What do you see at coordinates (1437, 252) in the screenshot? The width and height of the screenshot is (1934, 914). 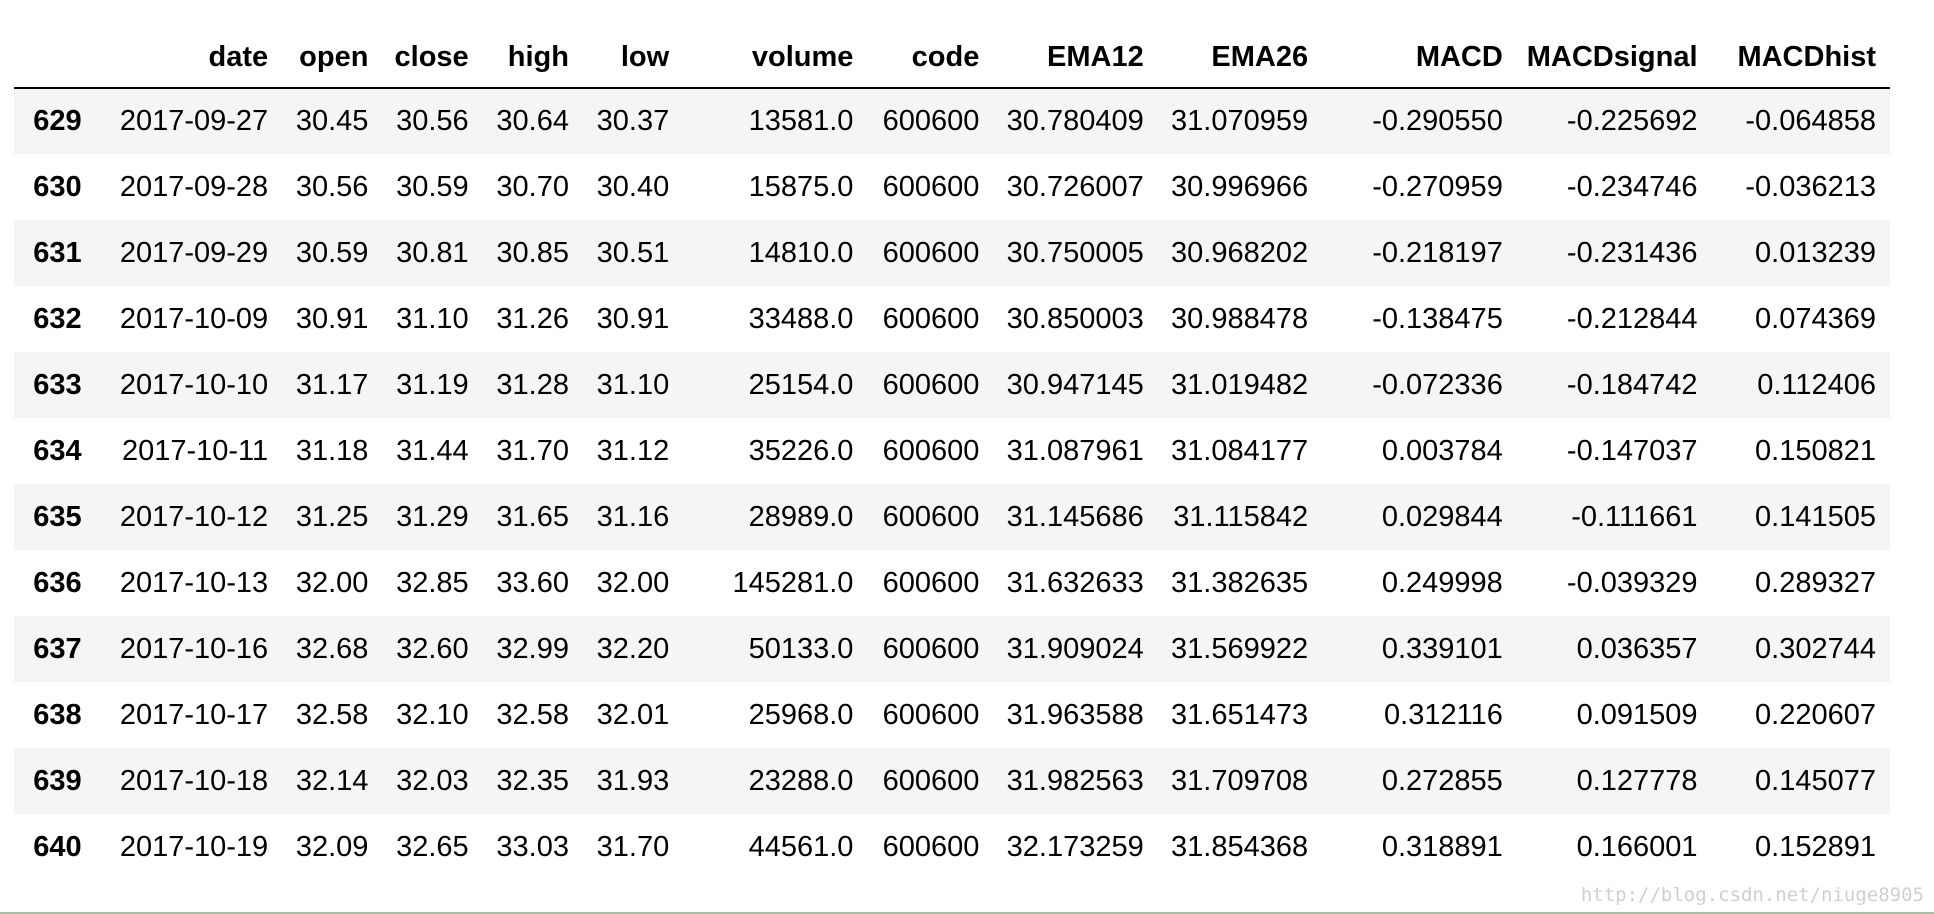 I see `cell-macd: -0.218197` at bounding box center [1437, 252].